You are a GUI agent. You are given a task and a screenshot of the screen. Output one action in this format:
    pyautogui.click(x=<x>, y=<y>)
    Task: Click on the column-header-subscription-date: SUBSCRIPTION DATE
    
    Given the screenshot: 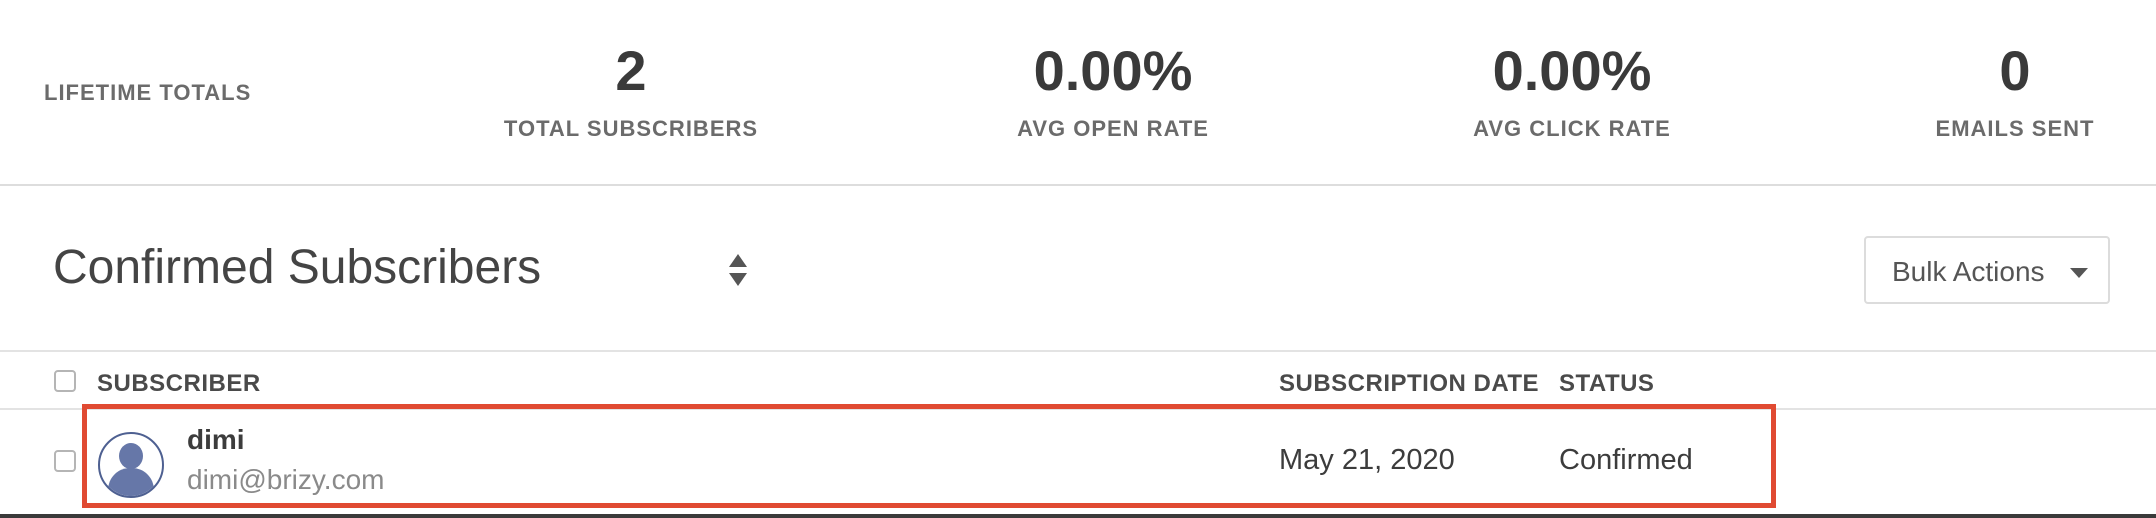 What is the action you would take?
    pyautogui.click(x=1409, y=384)
    